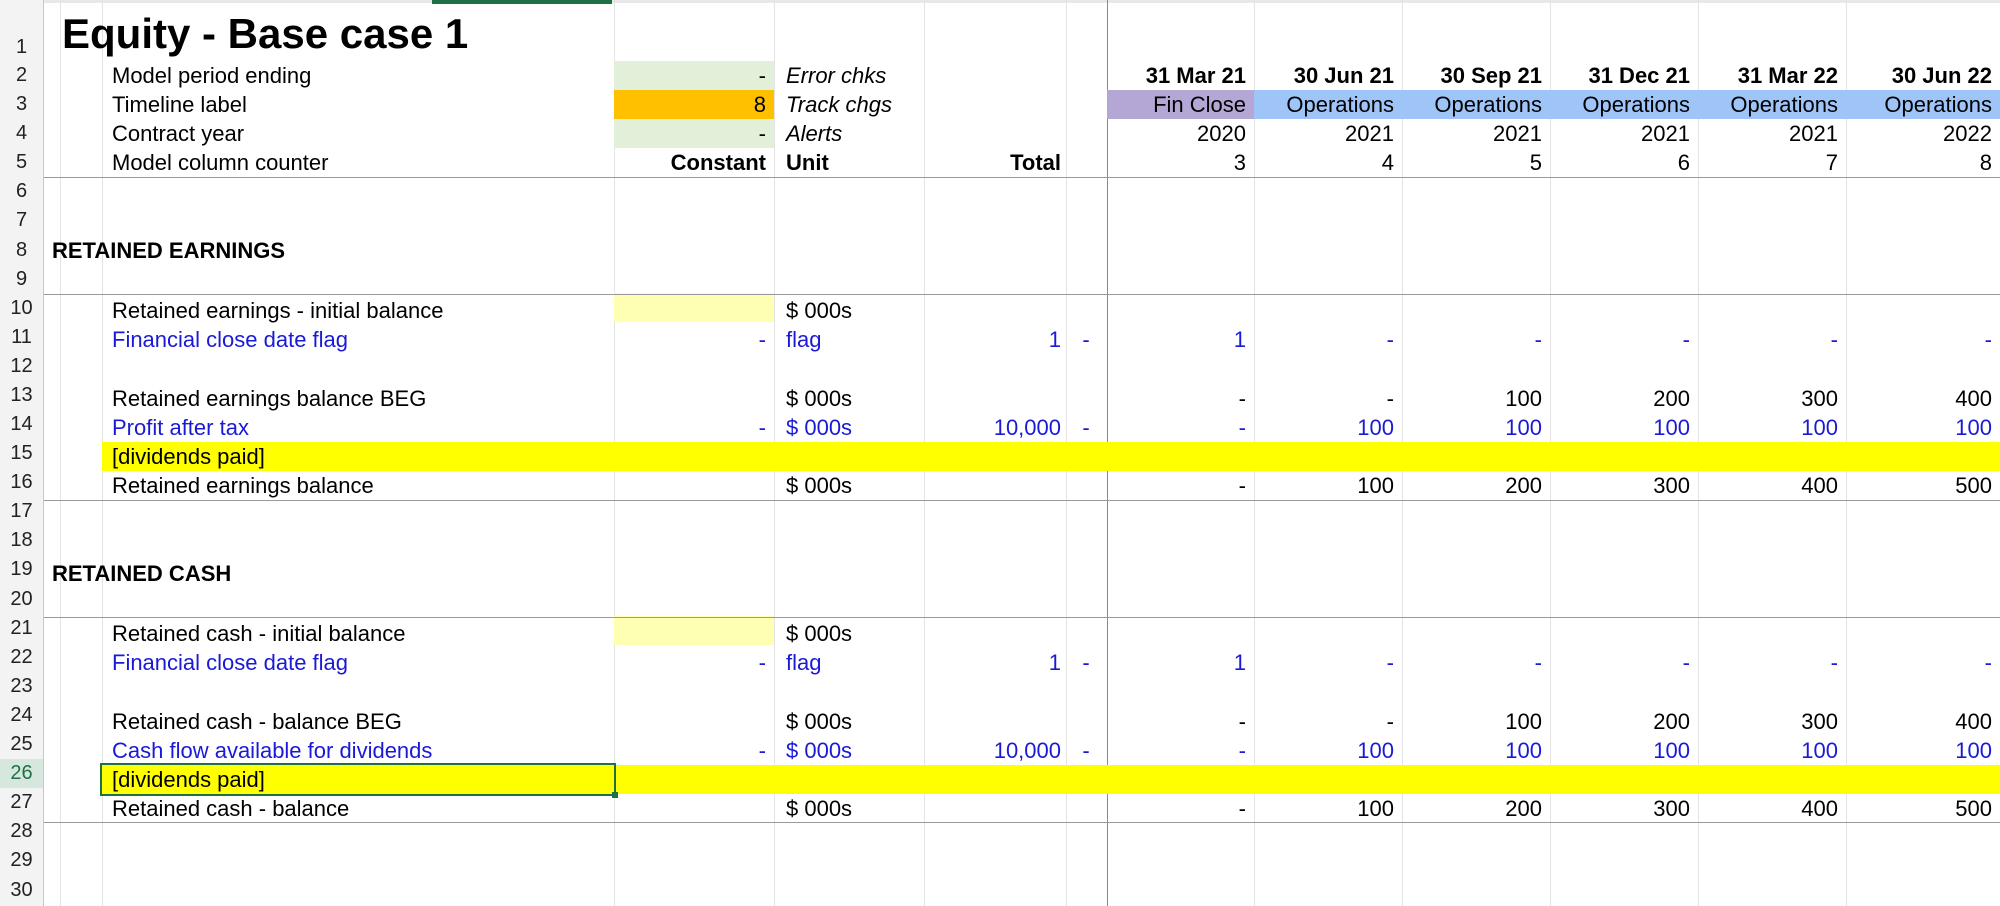  Describe the element at coordinates (21, 599) in the screenshot. I see `row-number: 20` at that location.